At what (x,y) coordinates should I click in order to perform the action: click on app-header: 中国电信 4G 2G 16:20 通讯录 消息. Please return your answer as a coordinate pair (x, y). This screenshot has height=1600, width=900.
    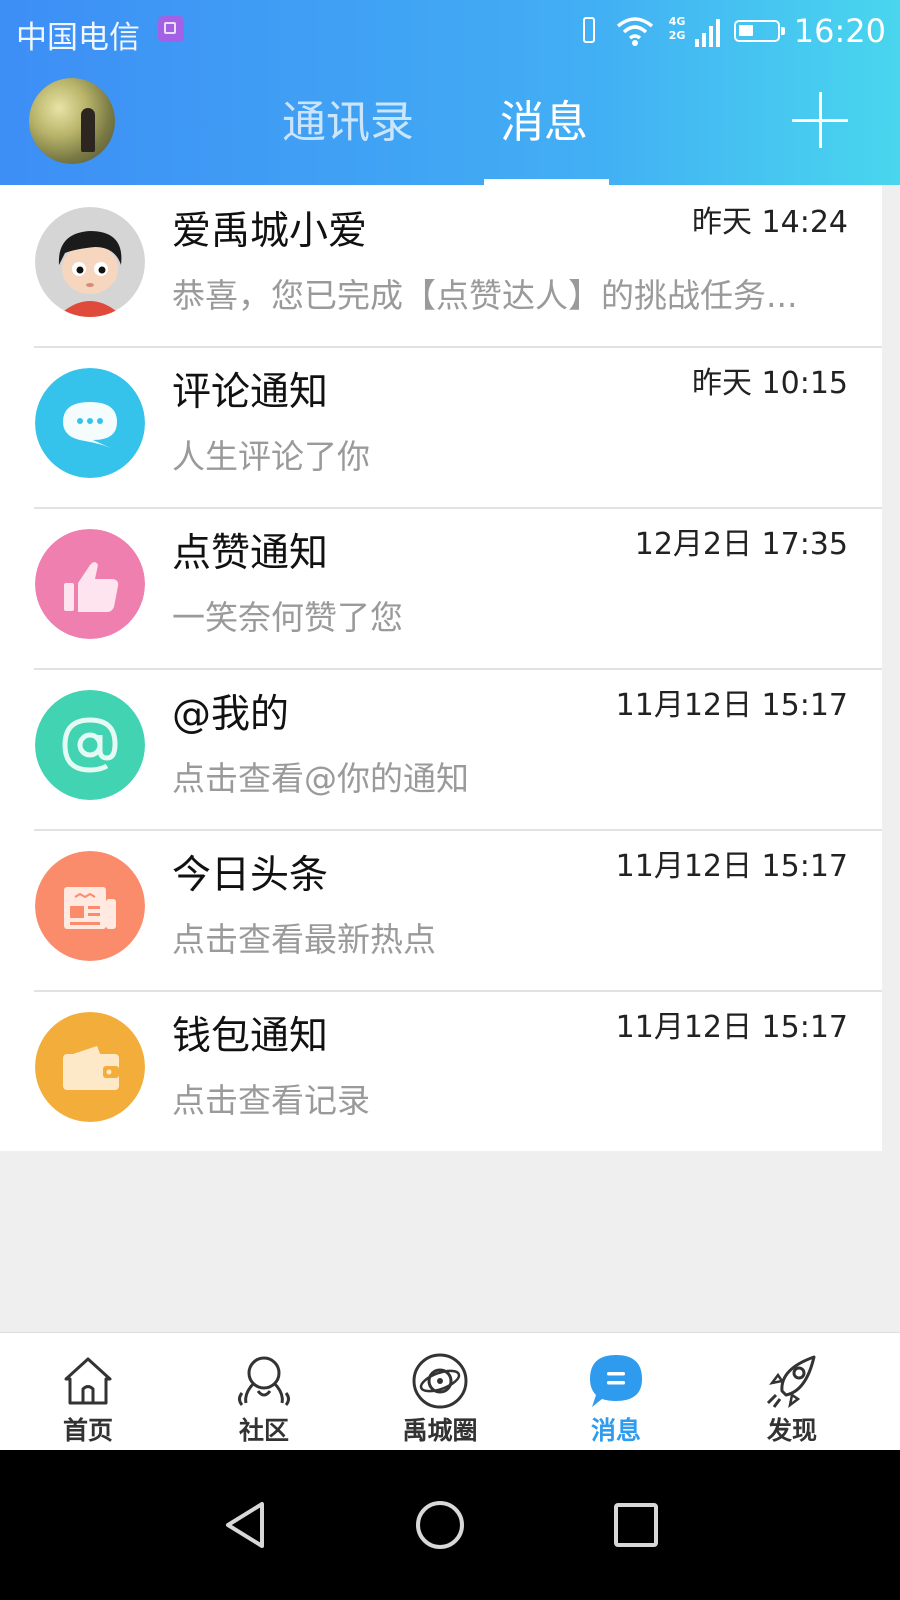
    Looking at the image, I should click on (450, 92).